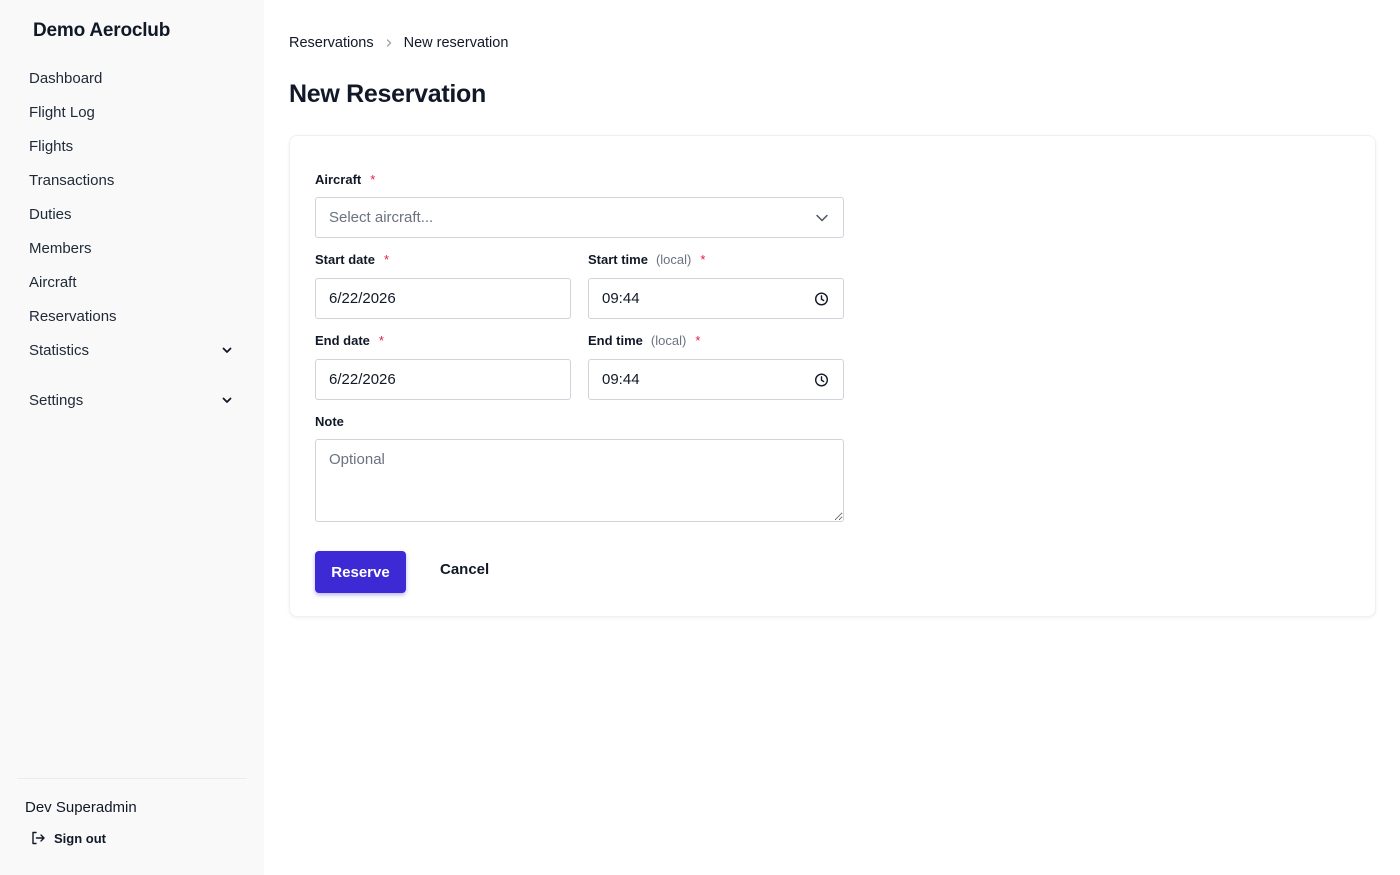  I want to click on sign-out-icon, so click(38, 838).